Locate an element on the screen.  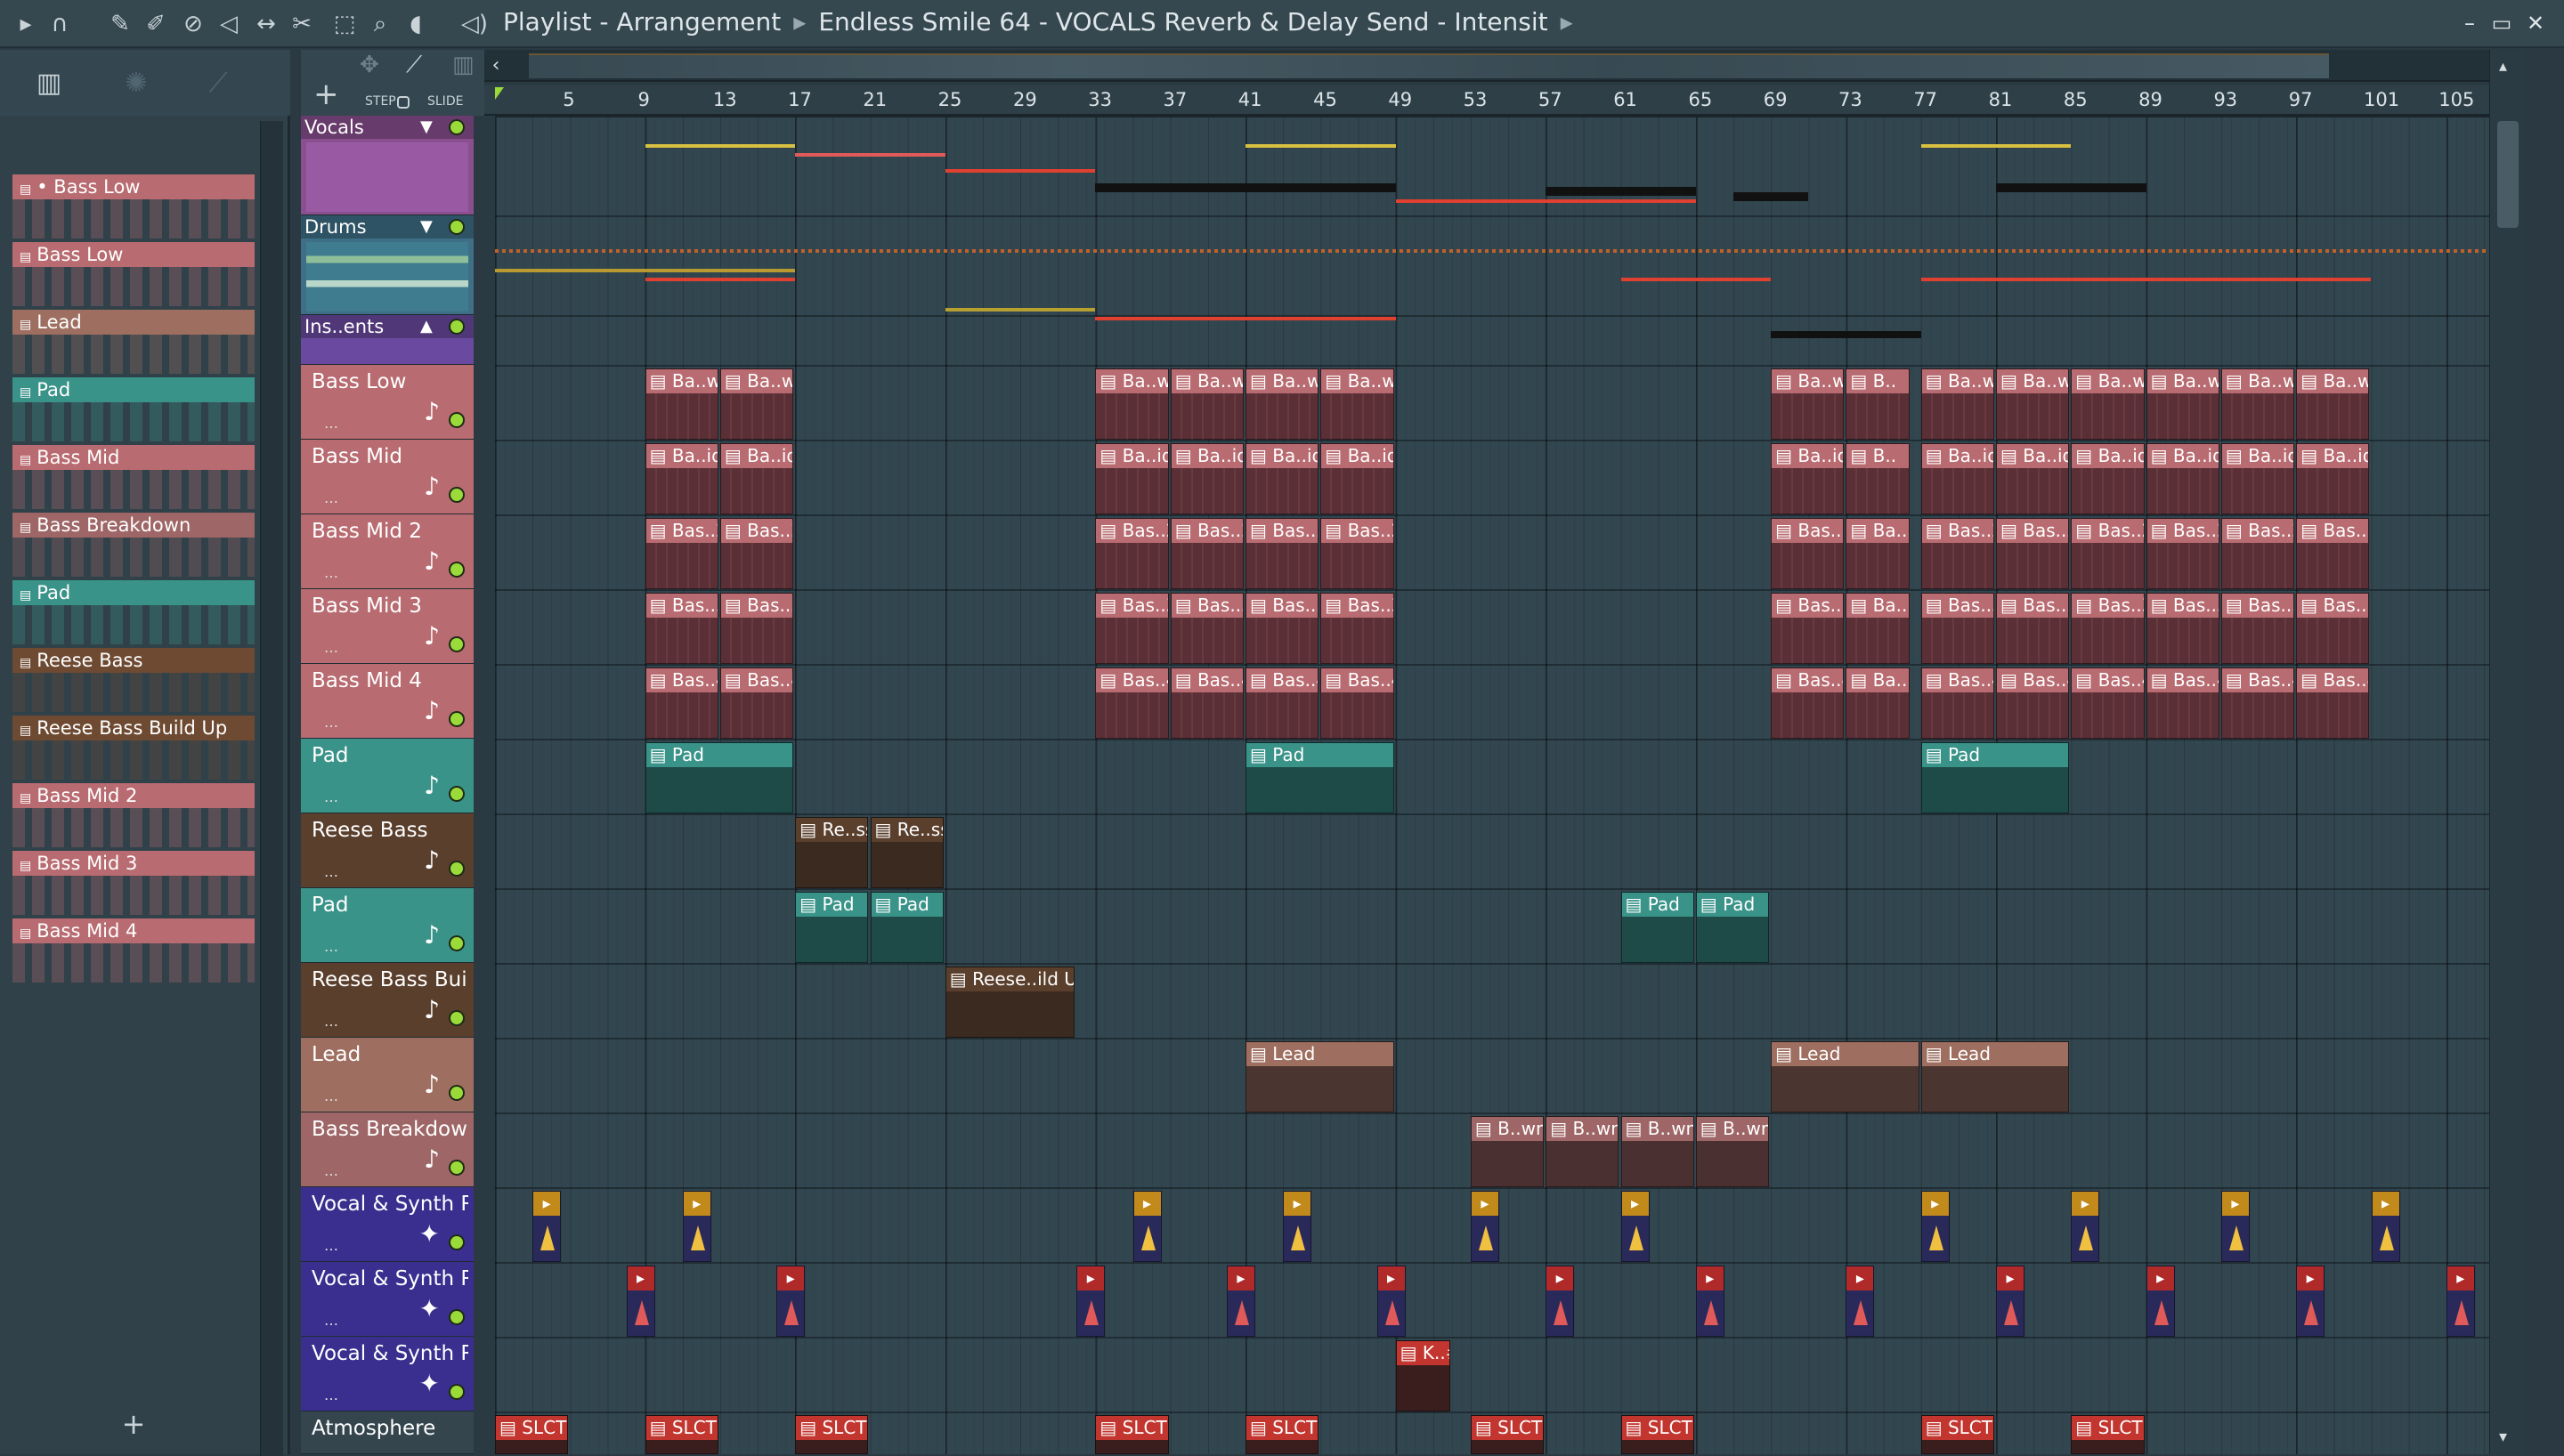
step-toggle is located at coordinates (403, 102).